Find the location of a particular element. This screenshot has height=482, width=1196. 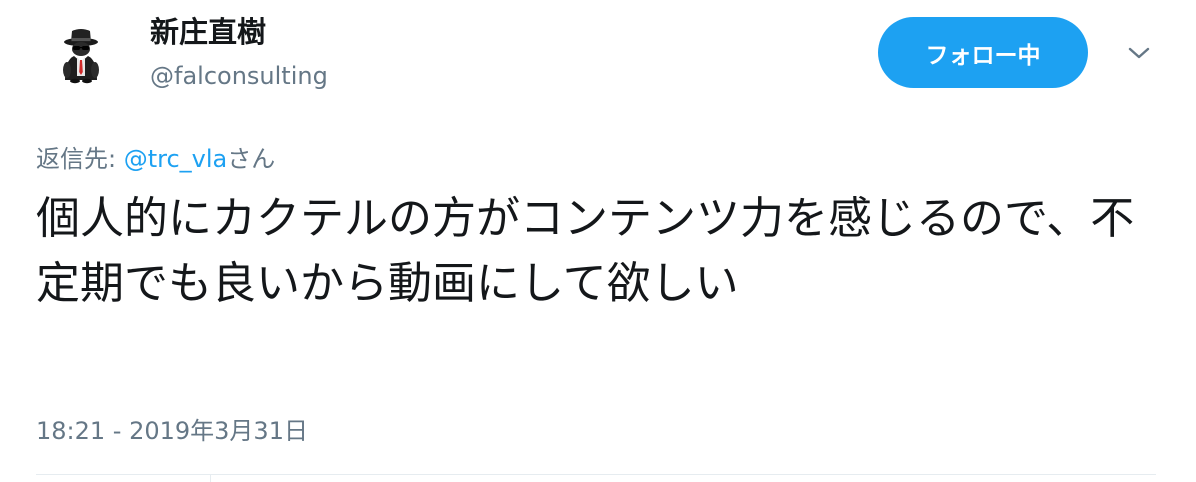

spy-character-avatar-icon is located at coordinates (81, 56).